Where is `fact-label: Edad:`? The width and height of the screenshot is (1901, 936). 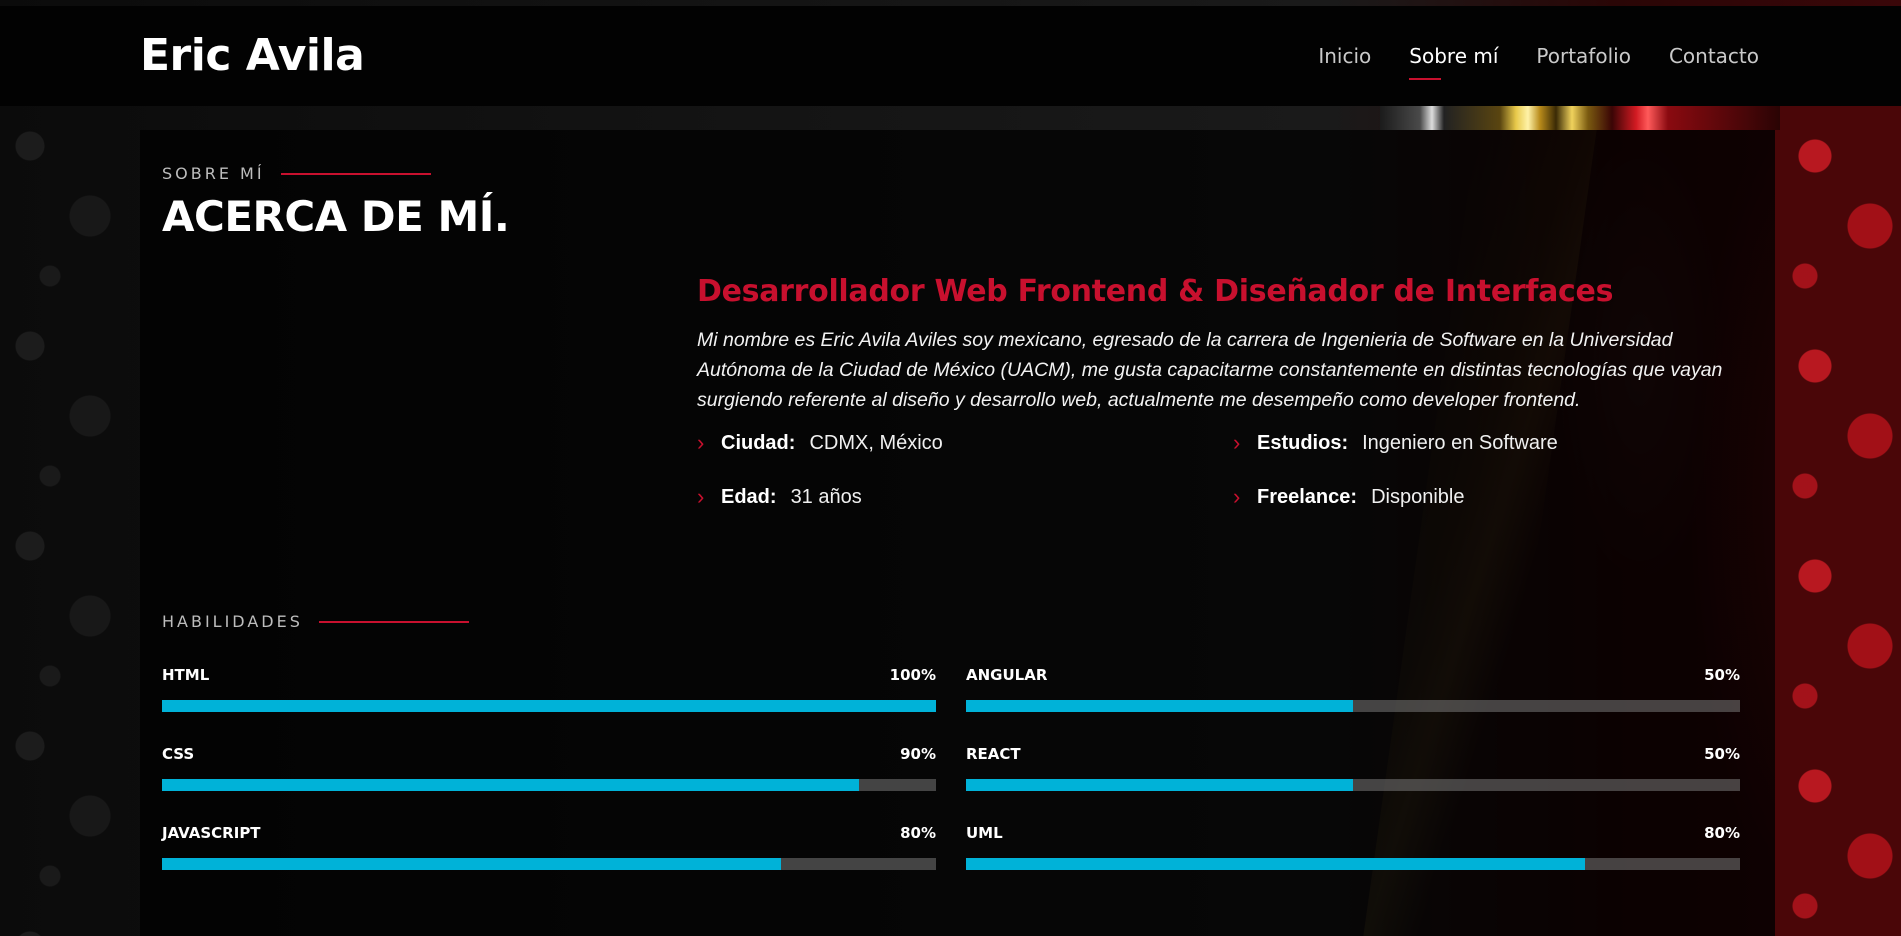
fact-label: Edad: is located at coordinates (749, 496).